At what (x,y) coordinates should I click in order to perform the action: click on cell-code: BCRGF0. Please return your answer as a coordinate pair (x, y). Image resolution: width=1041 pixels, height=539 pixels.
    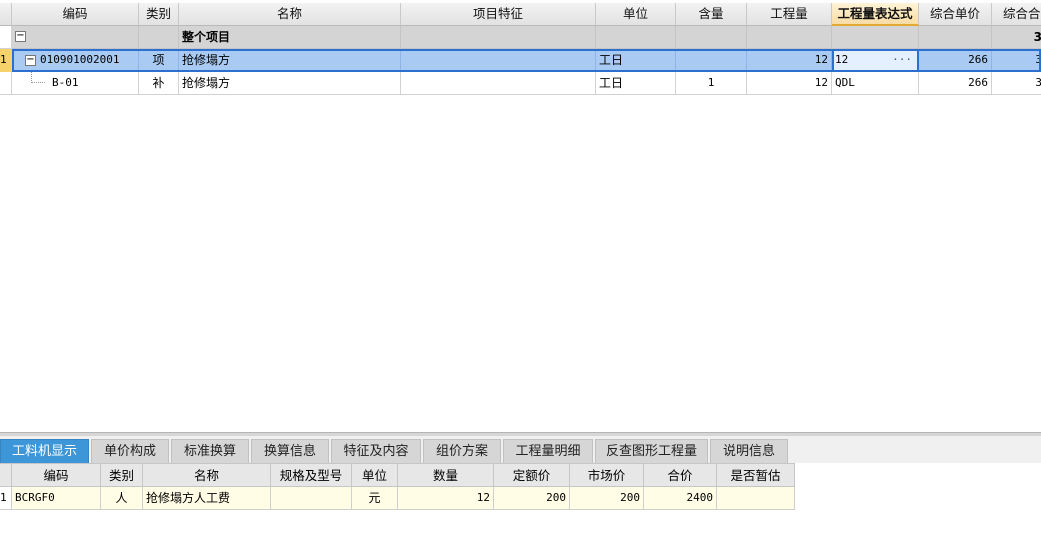
    Looking at the image, I should click on (56, 498).